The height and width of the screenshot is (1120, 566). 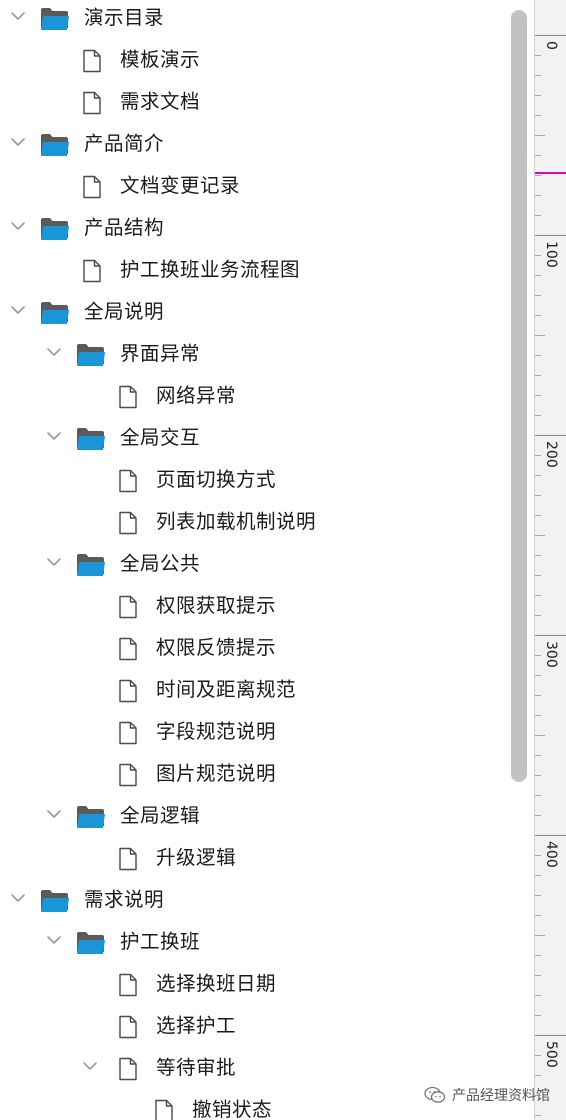 What do you see at coordinates (196, 395) in the screenshot?
I see `tree-item-label: 网络异常` at bounding box center [196, 395].